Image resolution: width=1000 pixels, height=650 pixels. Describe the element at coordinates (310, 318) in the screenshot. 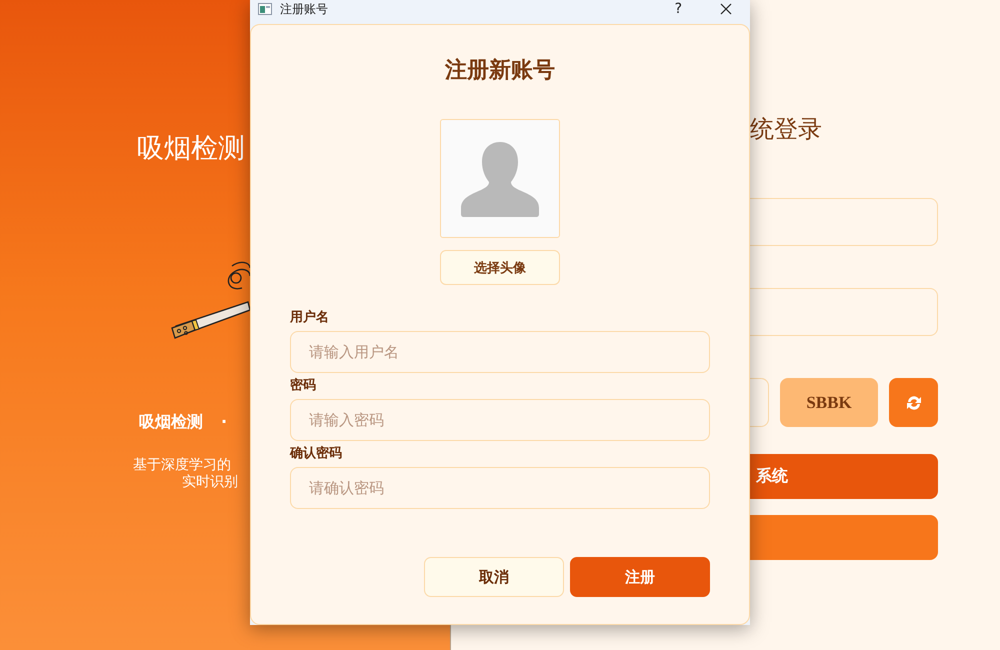

I see `field-label: 用户名` at that location.